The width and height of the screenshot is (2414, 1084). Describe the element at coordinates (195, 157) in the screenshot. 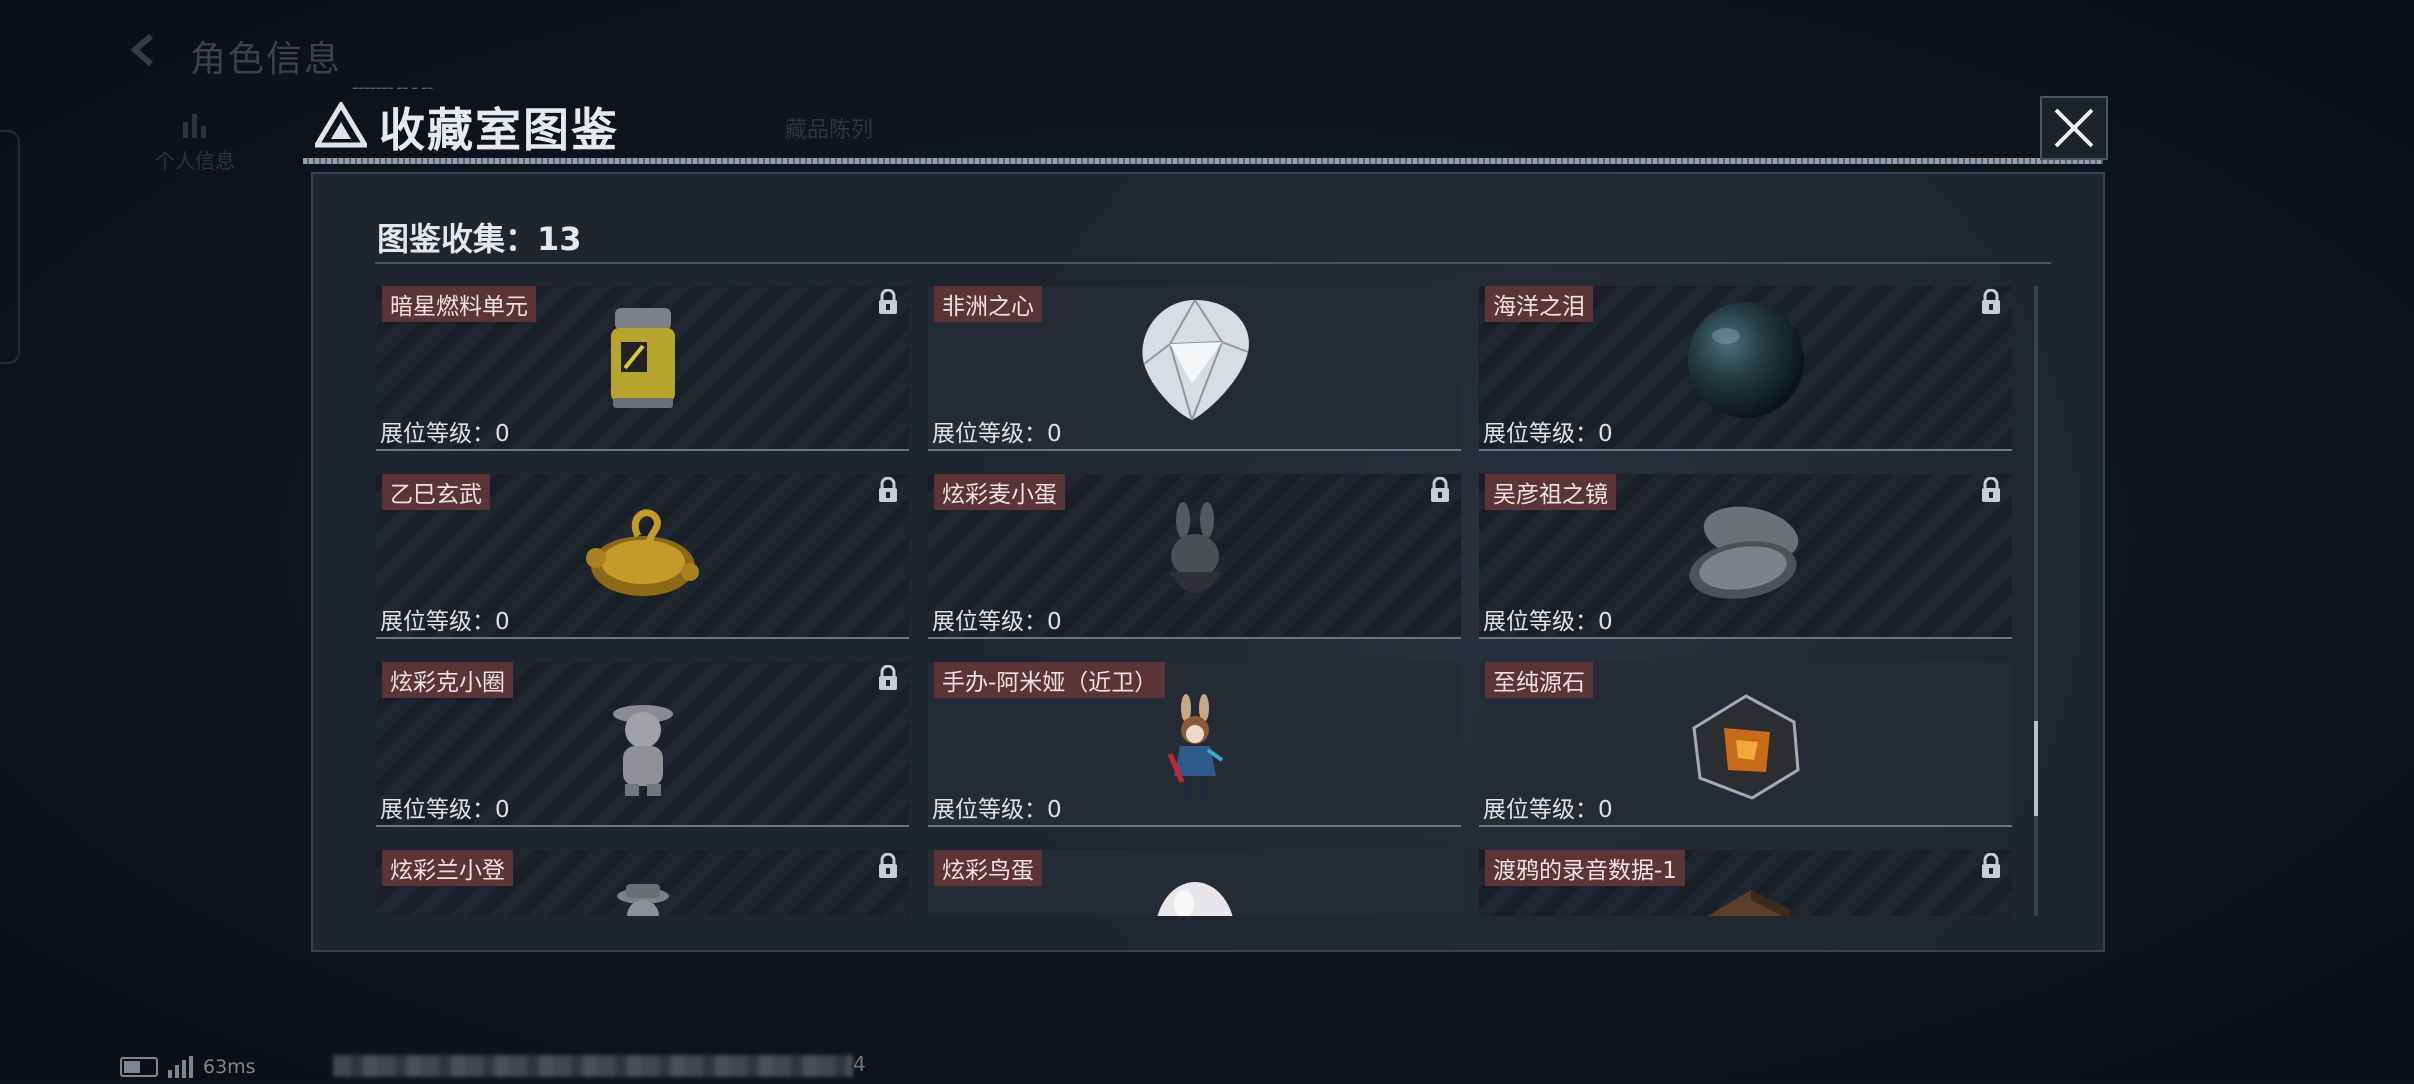

I see `background-sidebar-item: 个人信息` at that location.